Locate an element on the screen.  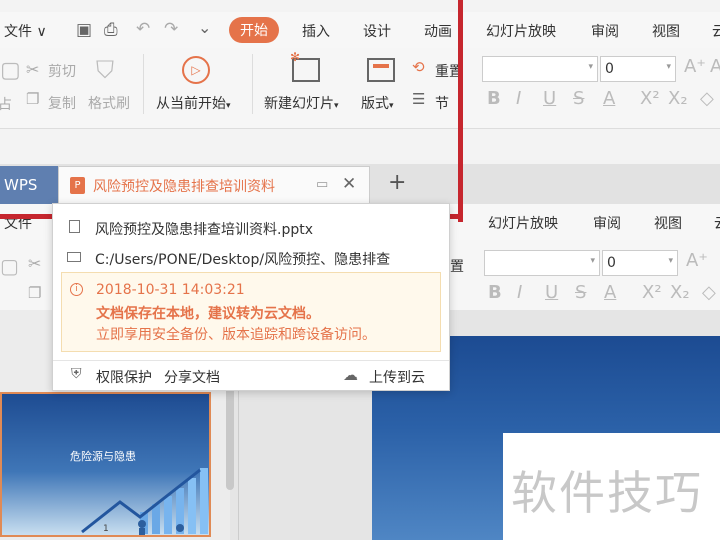
upload-to-cloud-button: 上传到云 is located at coordinates (397, 377).